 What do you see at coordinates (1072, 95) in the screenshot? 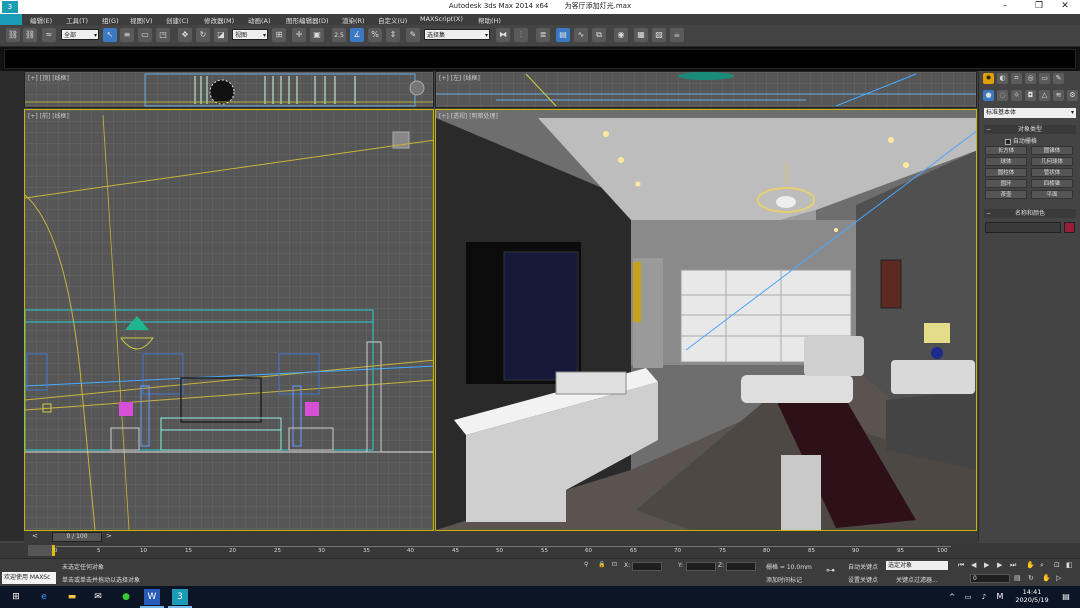
I see `systems-category-icon: ⚙` at bounding box center [1072, 95].